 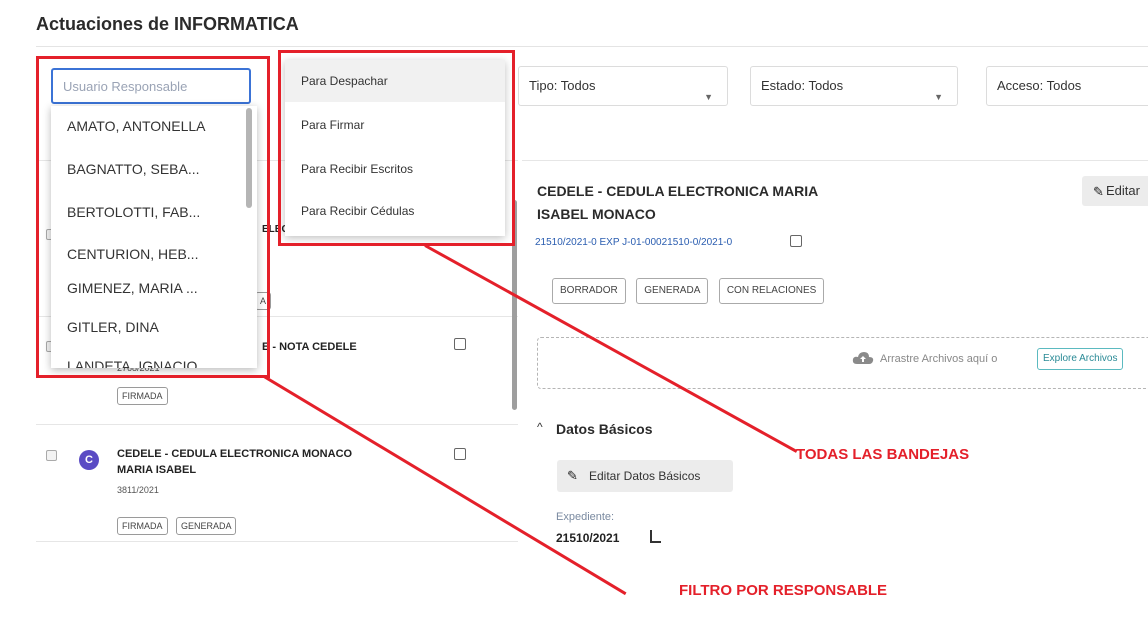 What do you see at coordinates (396, 148) in the screenshot?
I see `annotation-box-bandejas` at bounding box center [396, 148].